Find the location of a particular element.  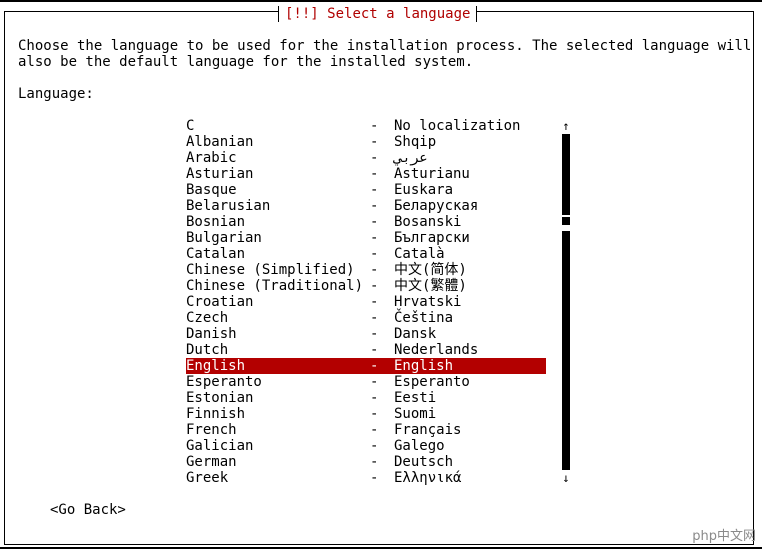

language-option-czech: Czech - Čeština is located at coordinates (366, 318).